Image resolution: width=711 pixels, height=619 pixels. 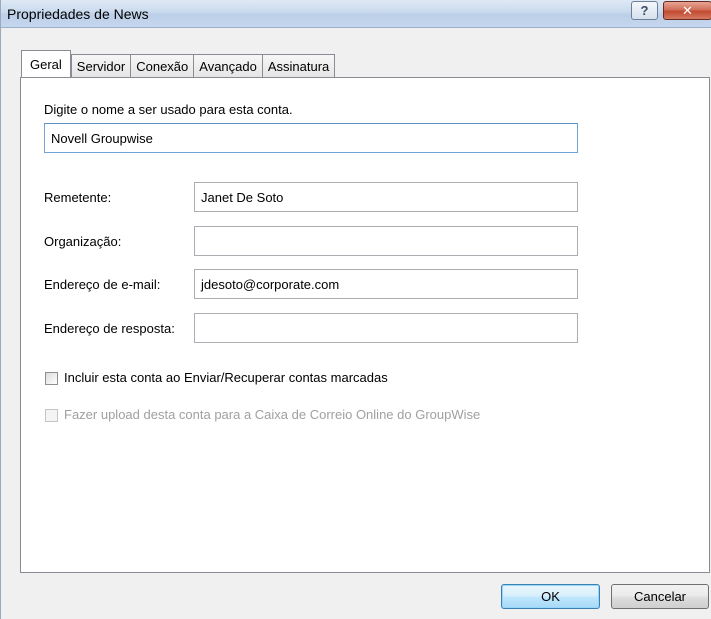 I want to click on help-icon: ?, so click(x=644, y=10).